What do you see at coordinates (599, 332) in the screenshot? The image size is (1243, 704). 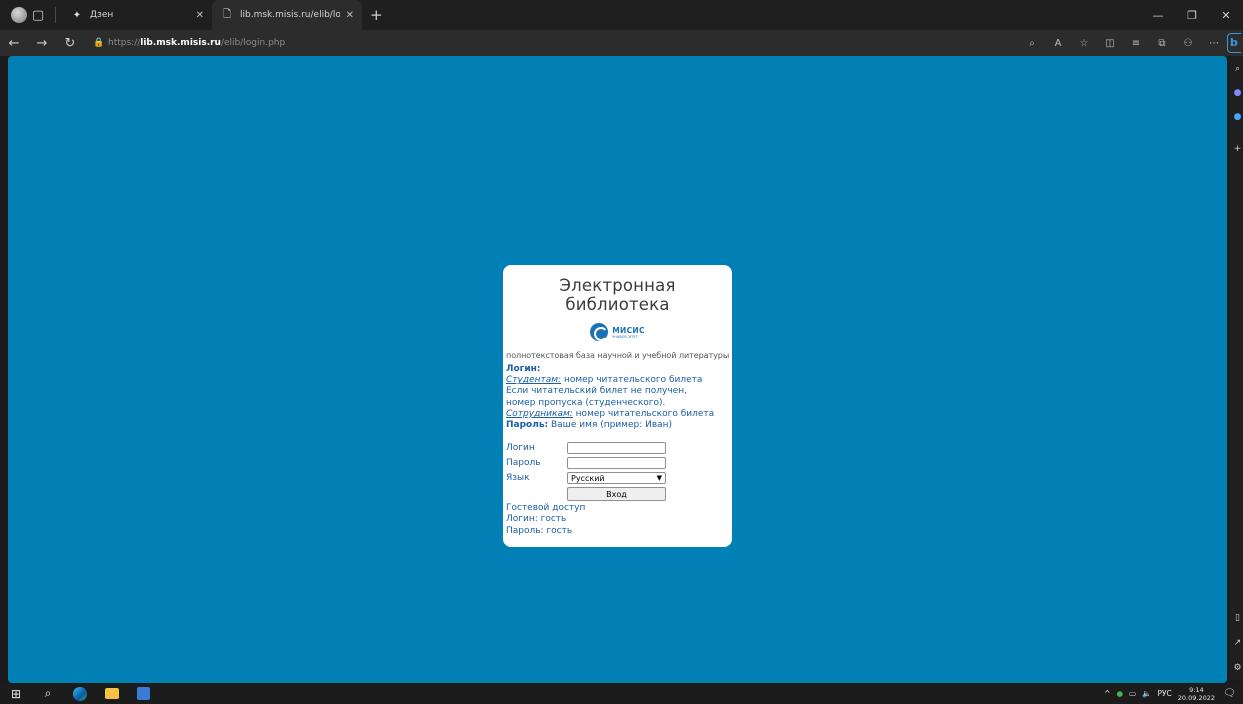 I see `misis-logo-icon` at bounding box center [599, 332].